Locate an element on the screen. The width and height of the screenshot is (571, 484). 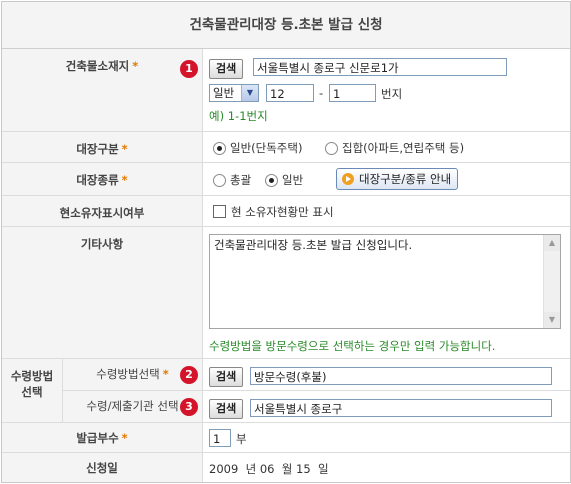
label-owner-display: 현소유자표시여부 is located at coordinates (102, 211).